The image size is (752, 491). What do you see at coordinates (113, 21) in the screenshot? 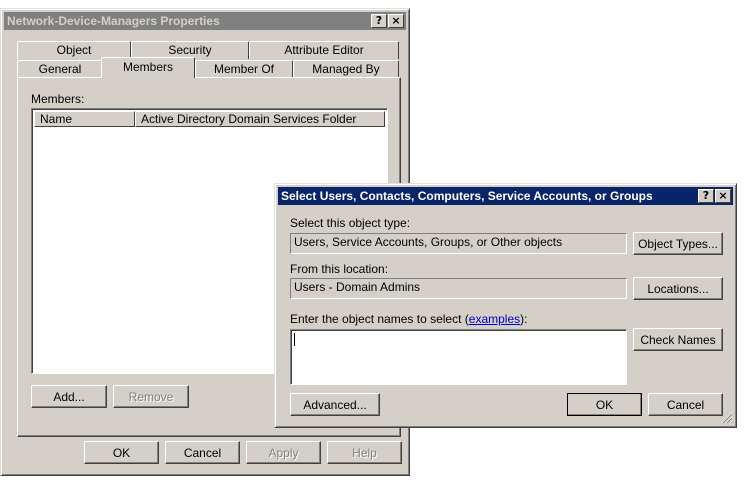
I see `properties-dialog-title: Network-Device-Managers Properties` at bounding box center [113, 21].